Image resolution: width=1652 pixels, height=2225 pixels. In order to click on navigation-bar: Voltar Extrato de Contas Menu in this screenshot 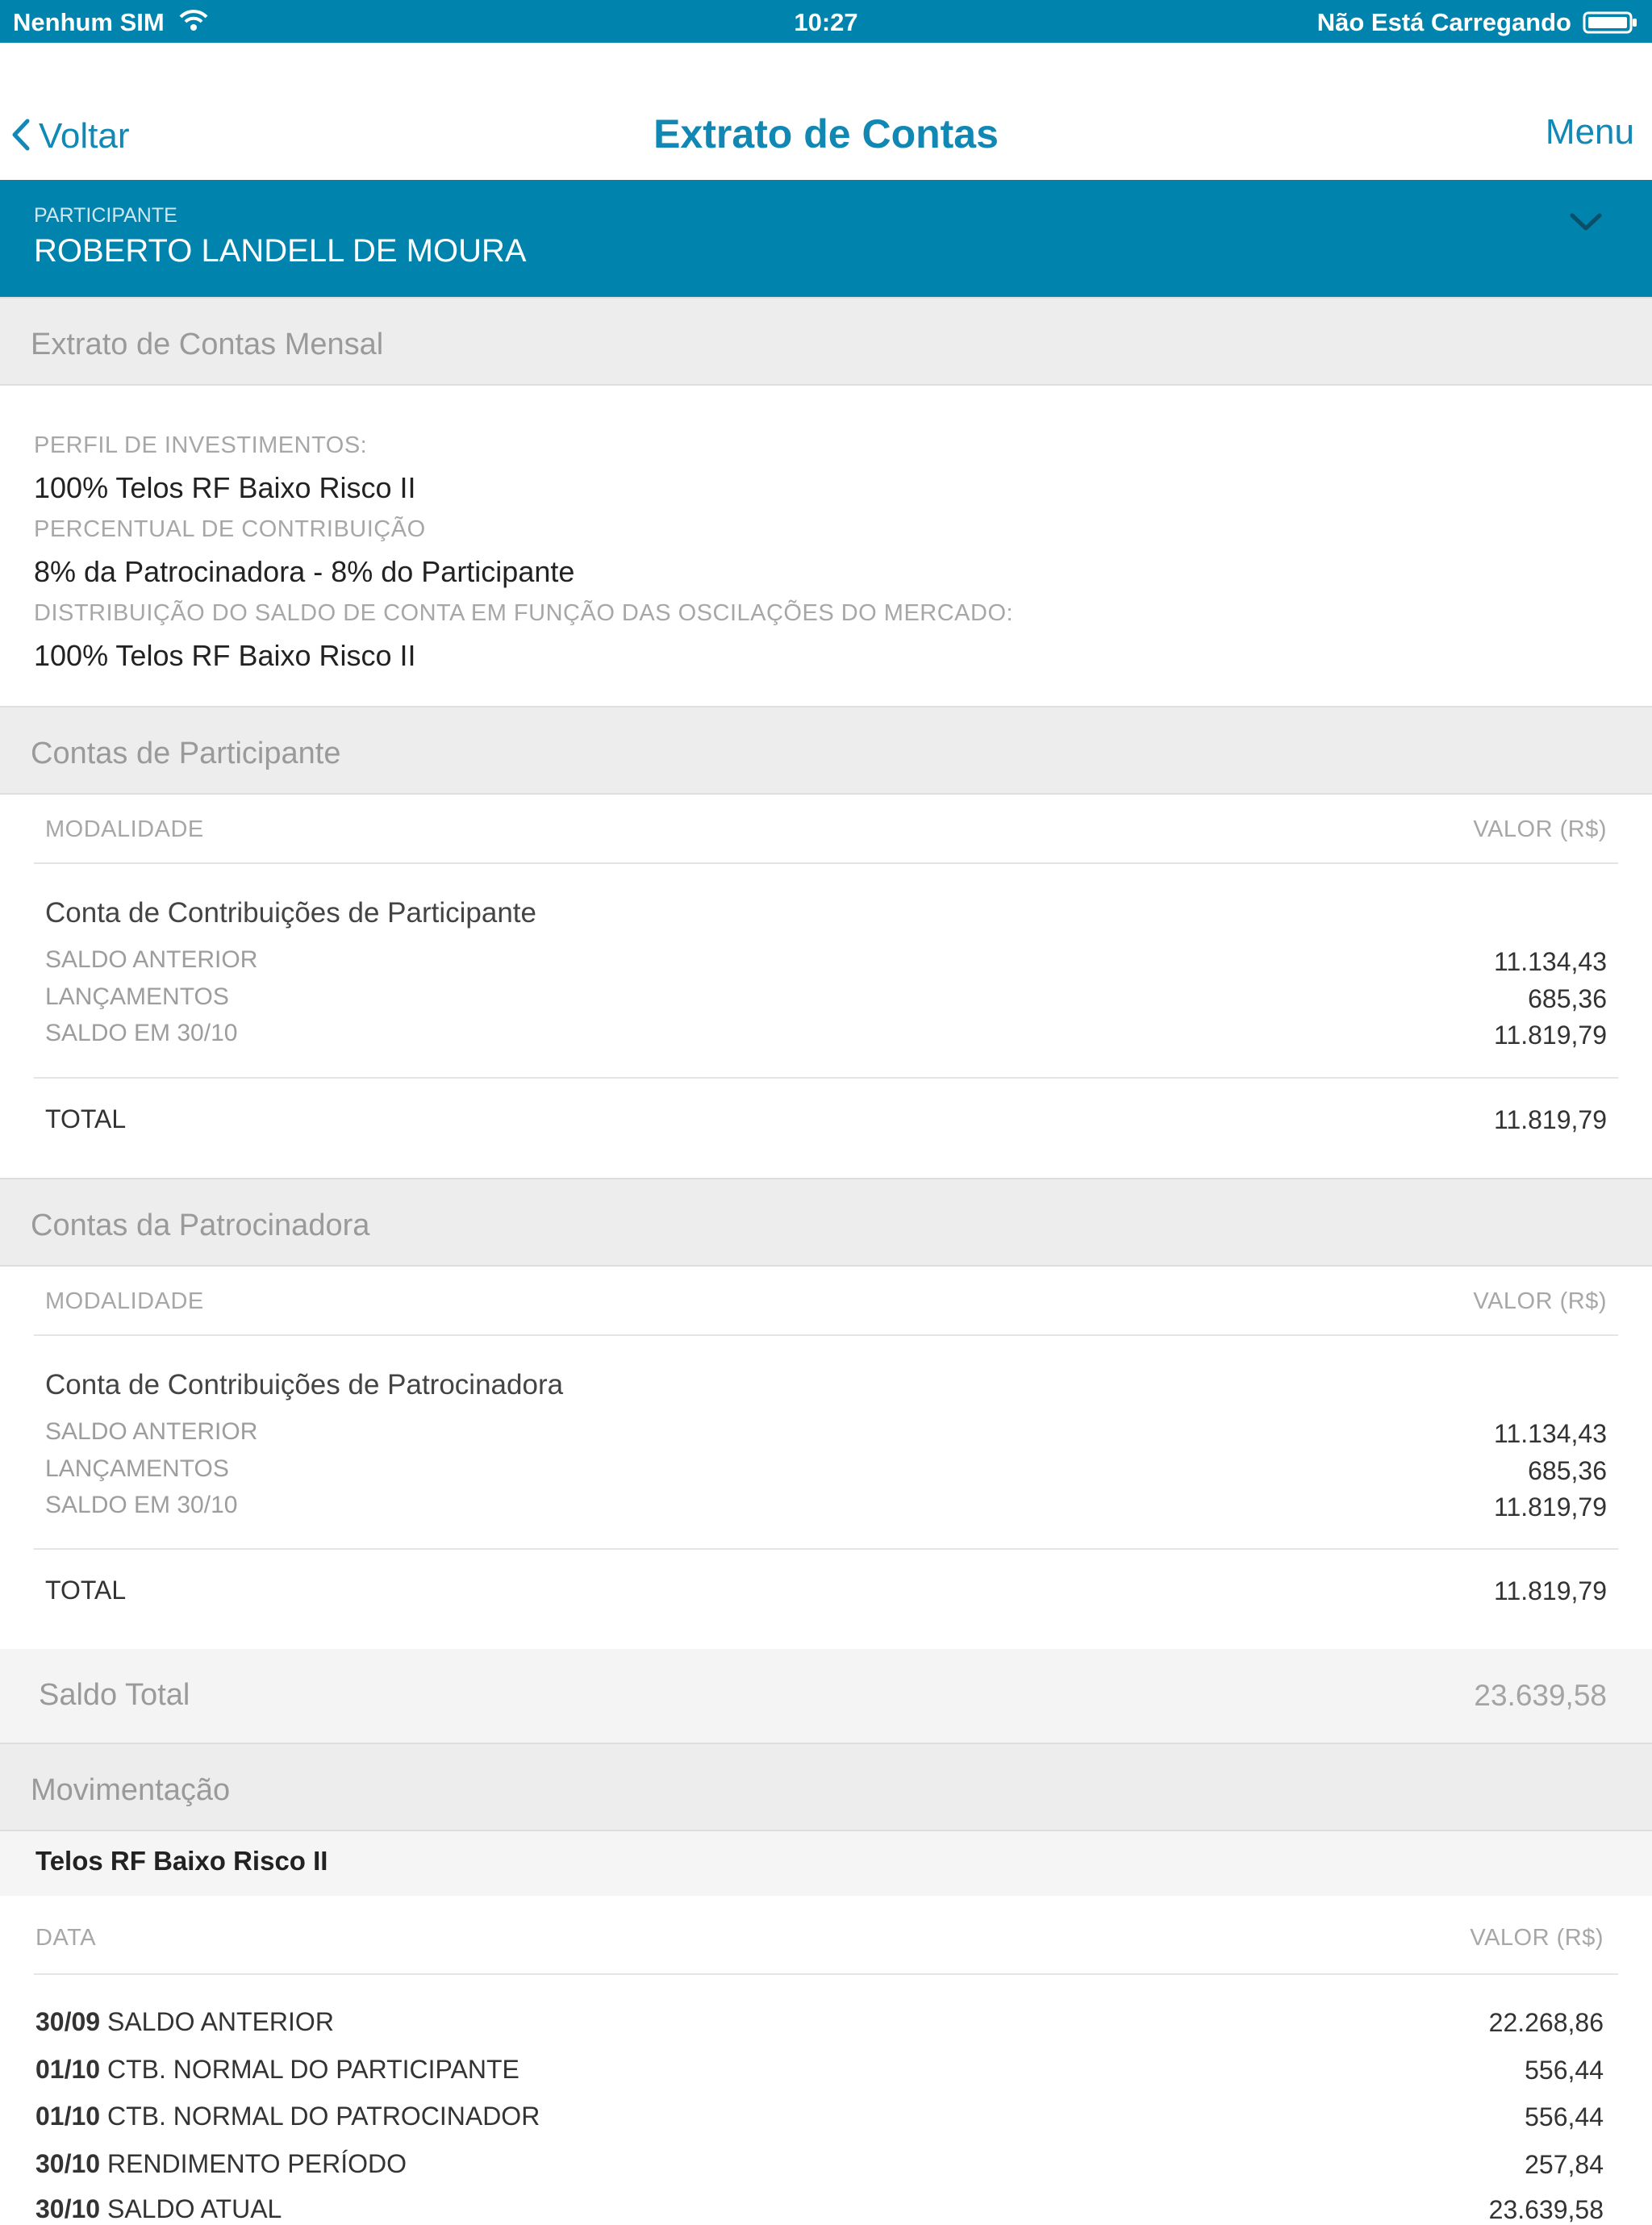, I will do `click(826, 111)`.